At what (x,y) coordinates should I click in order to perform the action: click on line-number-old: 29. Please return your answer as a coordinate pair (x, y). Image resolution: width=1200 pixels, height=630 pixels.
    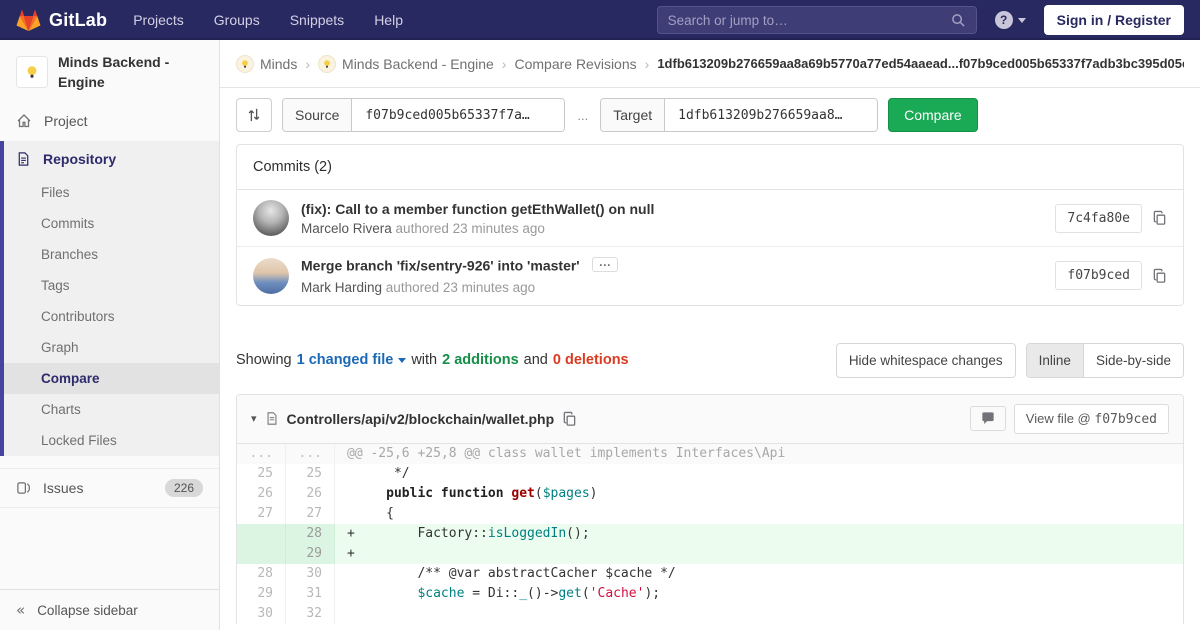
    Looking at the image, I should click on (261, 593).